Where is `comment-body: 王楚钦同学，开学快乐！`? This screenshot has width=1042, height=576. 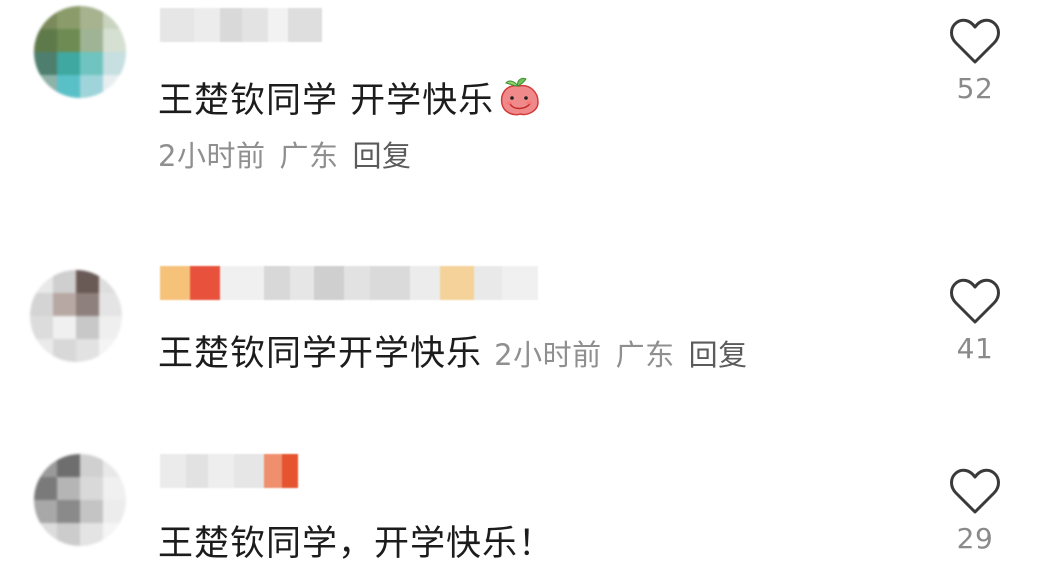
comment-body: 王楚钦同学，开学快乐！ is located at coordinates (356, 544).